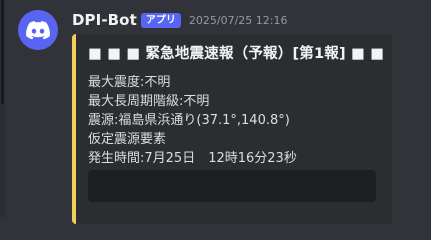 Image resolution: width=431 pixels, height=240 pixels. Describe the element at coordinates (160, 20) in the screenshot. I see `app-badge: アプリ` at that location.